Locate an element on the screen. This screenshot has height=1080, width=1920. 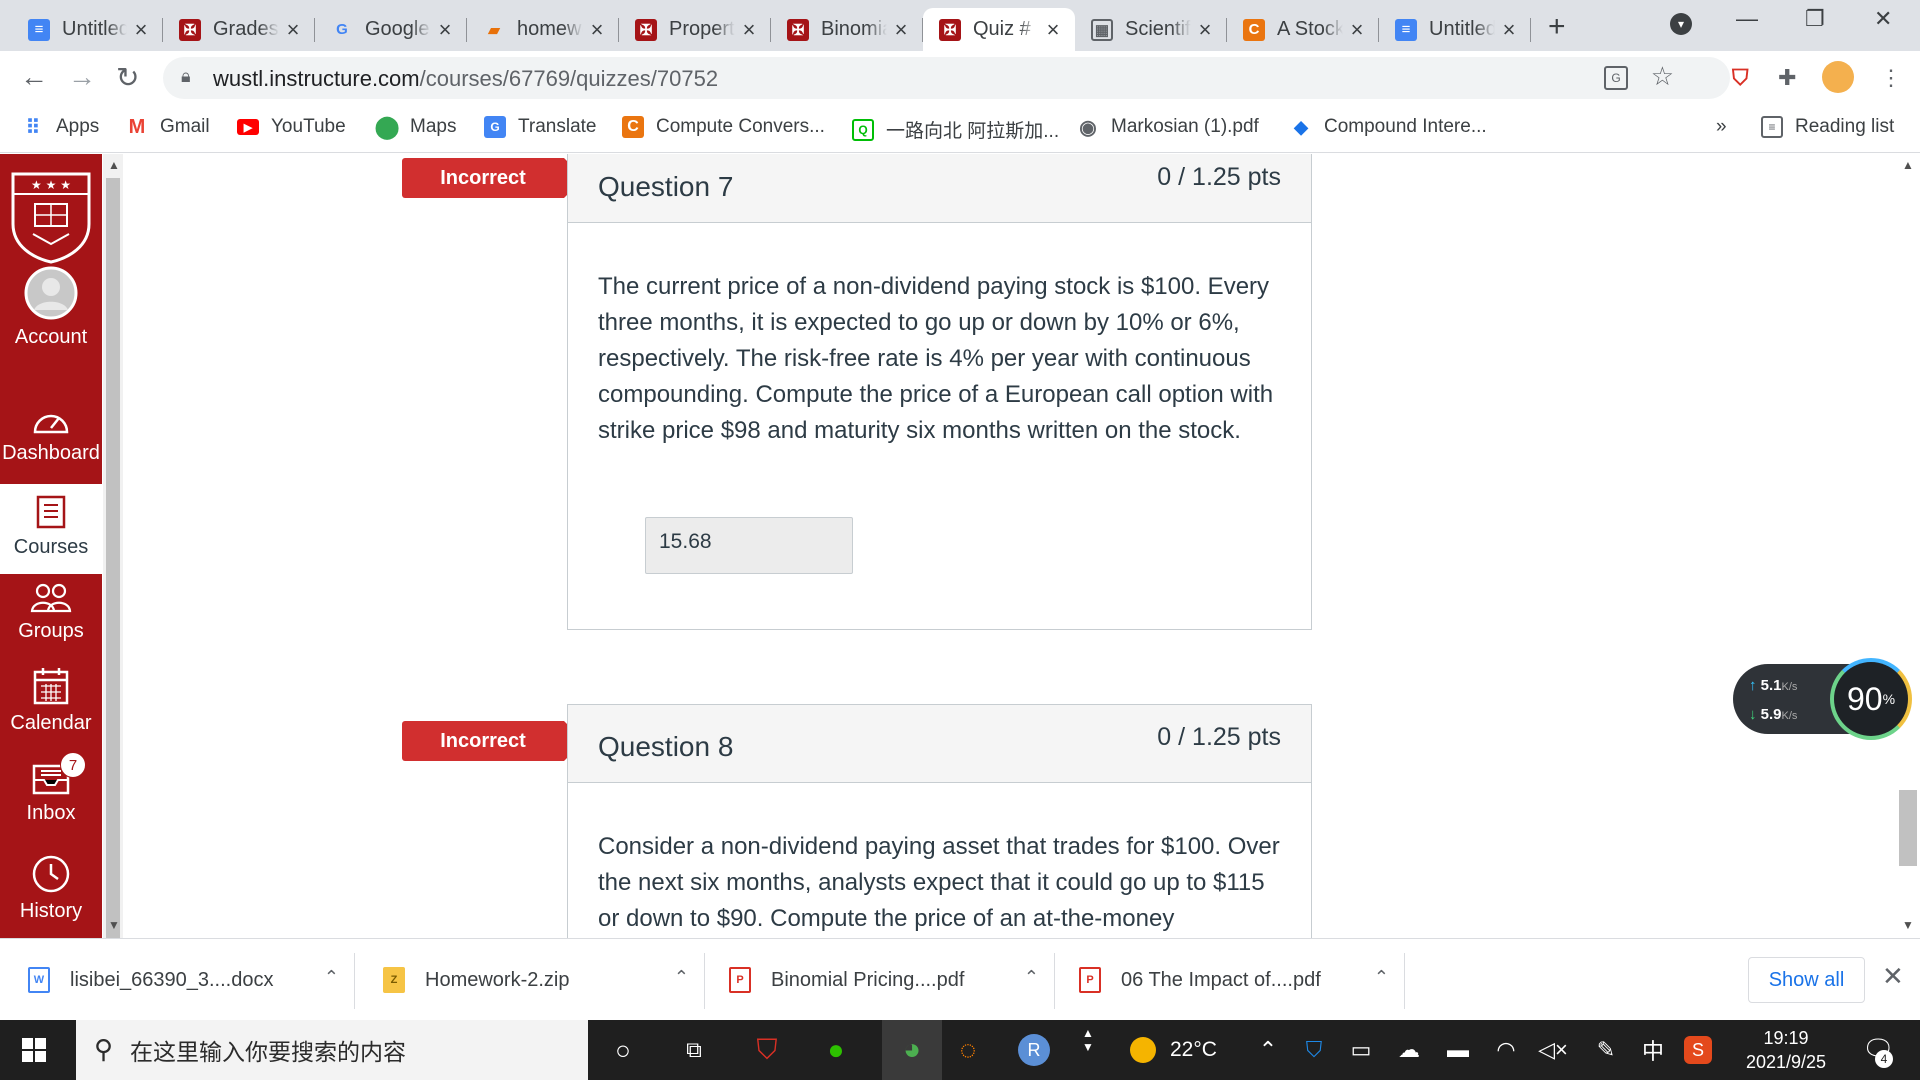
bookmark-star-icon: ☆ is located at coordinates (1662, 76).